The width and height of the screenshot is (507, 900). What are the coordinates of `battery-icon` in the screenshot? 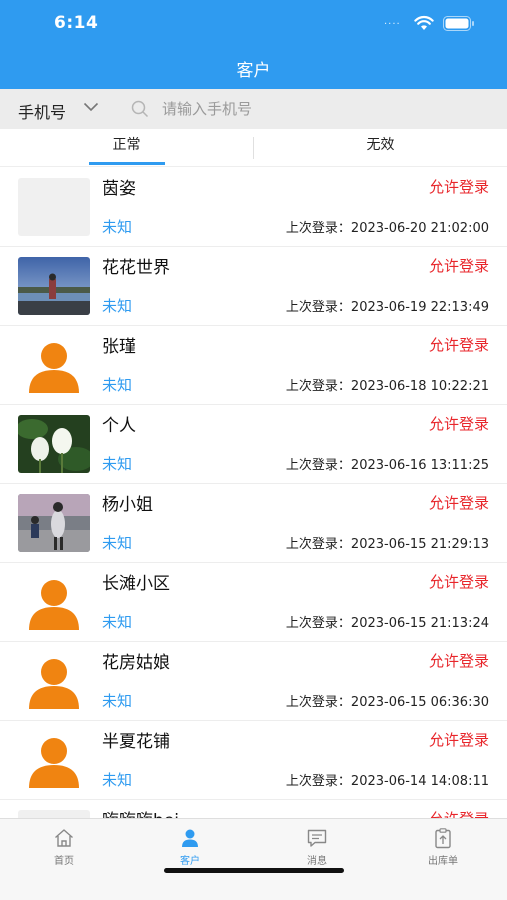 It's located at (458, 23).